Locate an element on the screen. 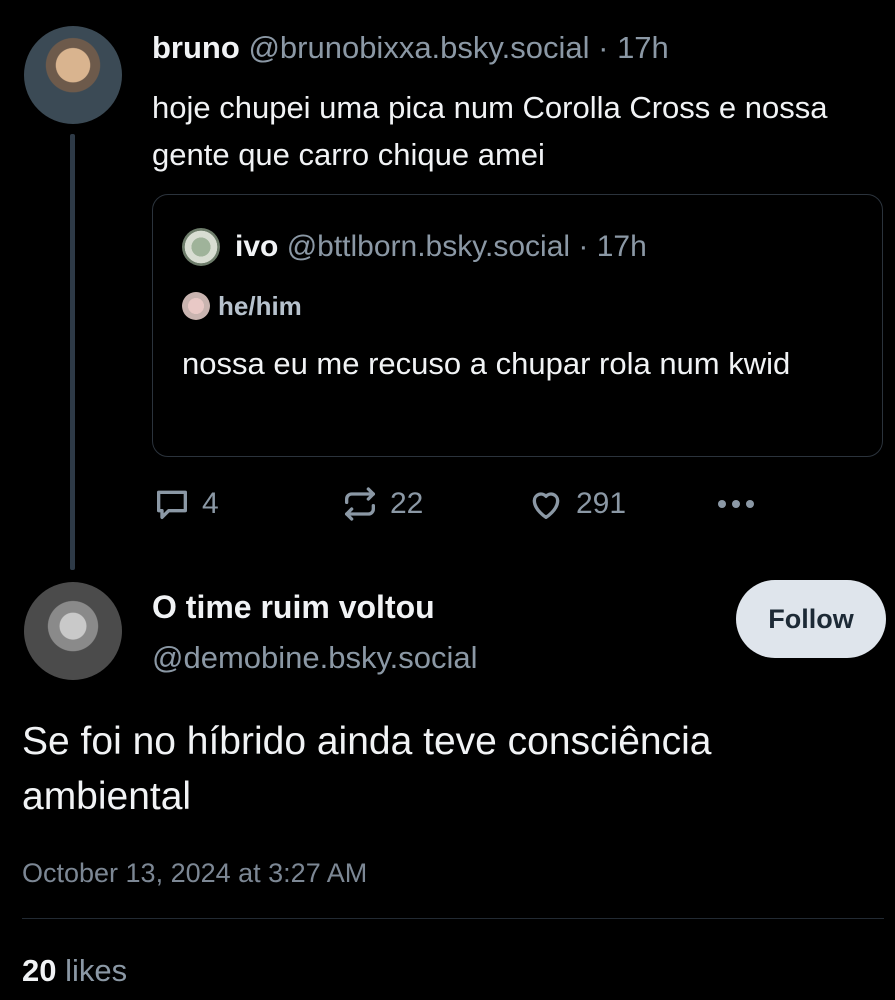 The height and width of the screenshot is (1000, 895). likes-summary: 20 likes is located at coordinates (74, 971).